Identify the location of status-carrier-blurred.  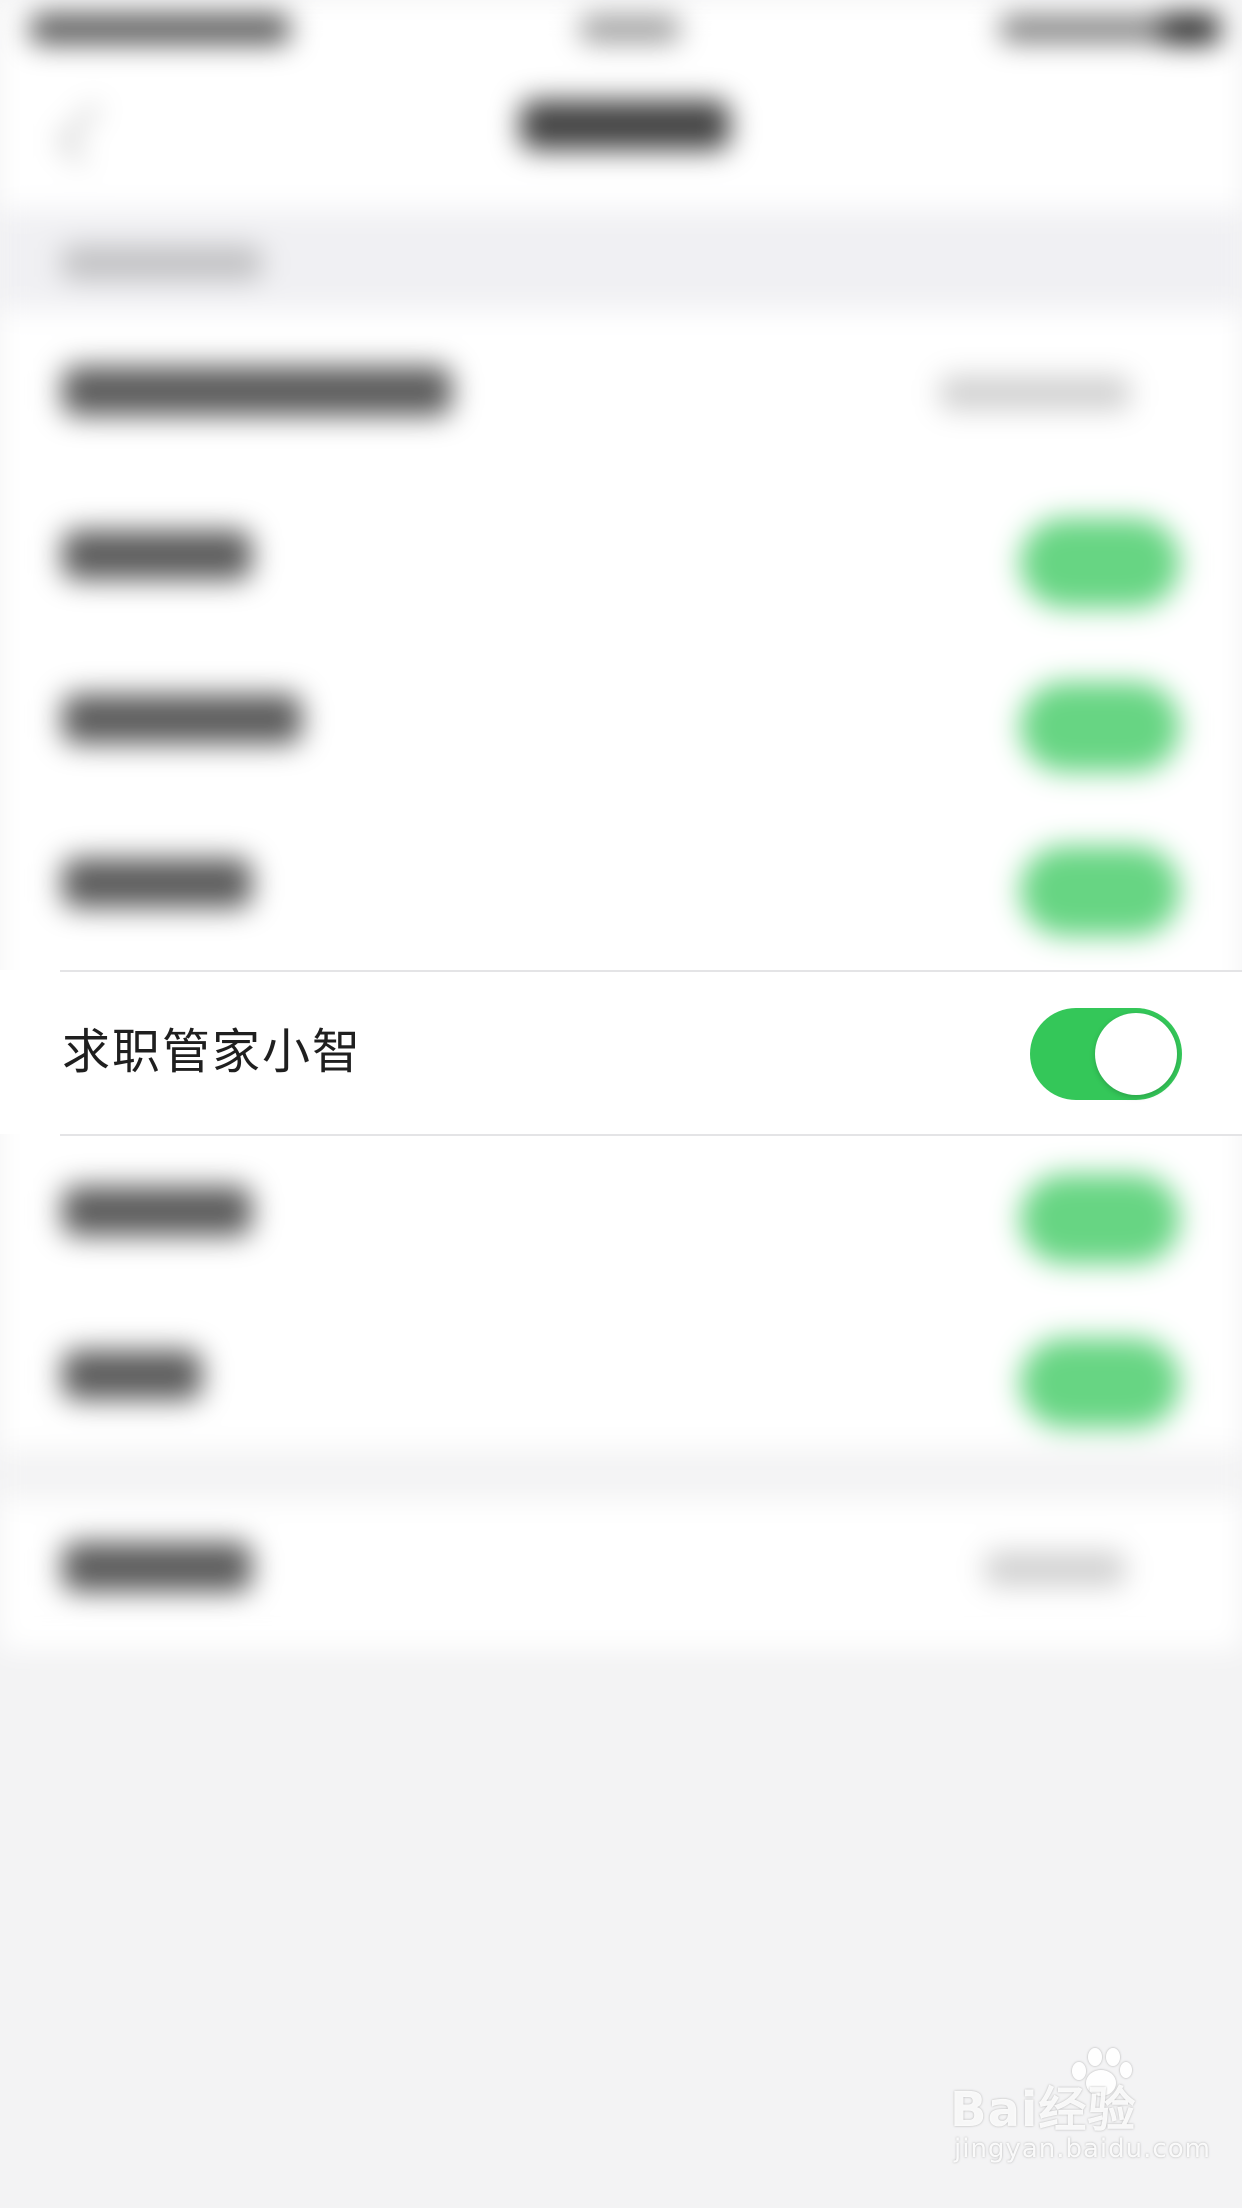
(160, 29).